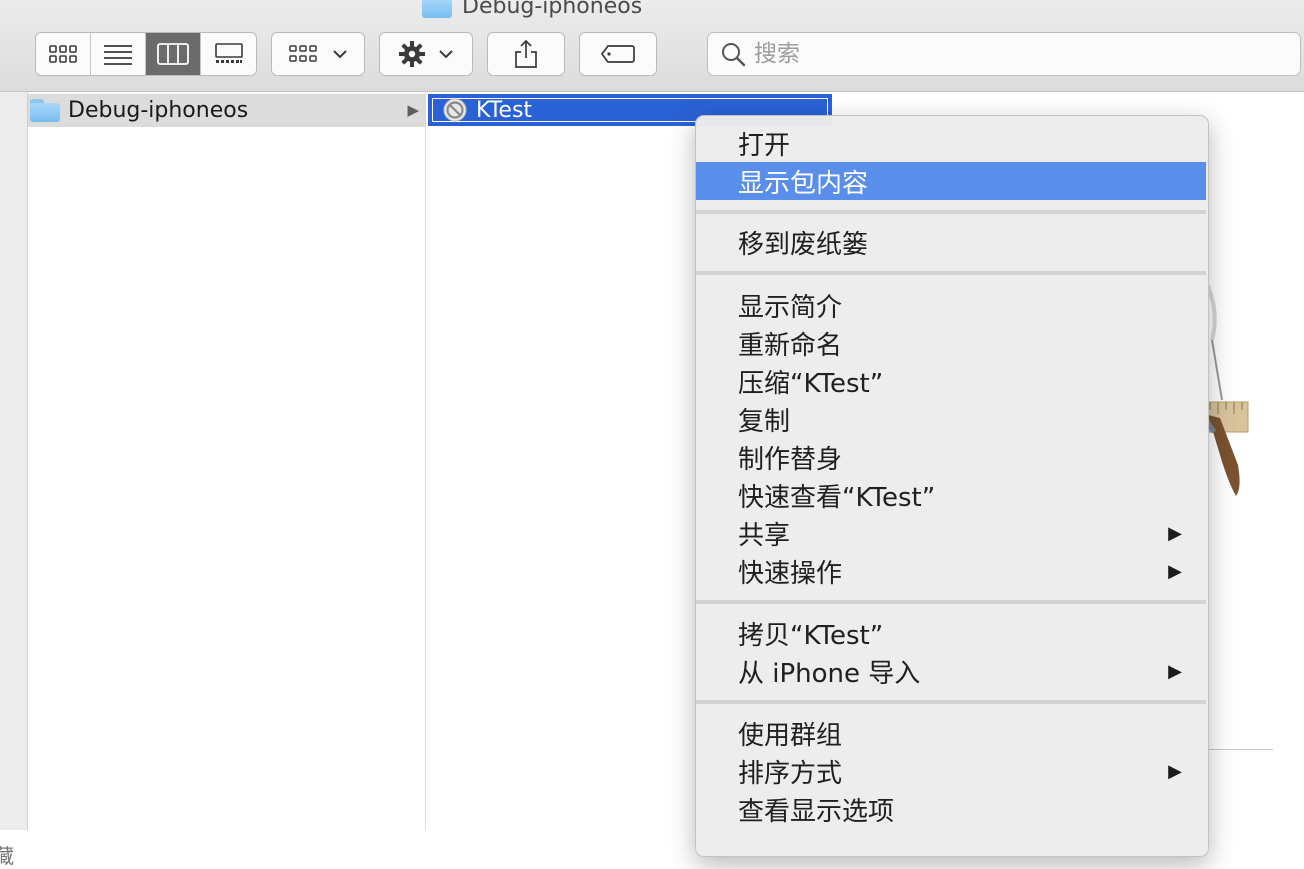  What do you see at coordinates (7, 856) in the screenshot?
I see `sidebar-truncated-label: 藏` at bounding box center [7, 856].